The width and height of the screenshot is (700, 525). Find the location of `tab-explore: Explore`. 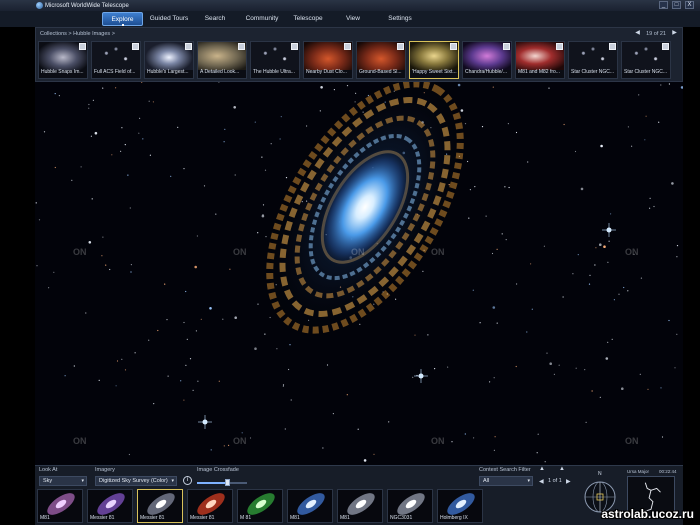

tab-explore: Explore is located at coordinates (122, 19).